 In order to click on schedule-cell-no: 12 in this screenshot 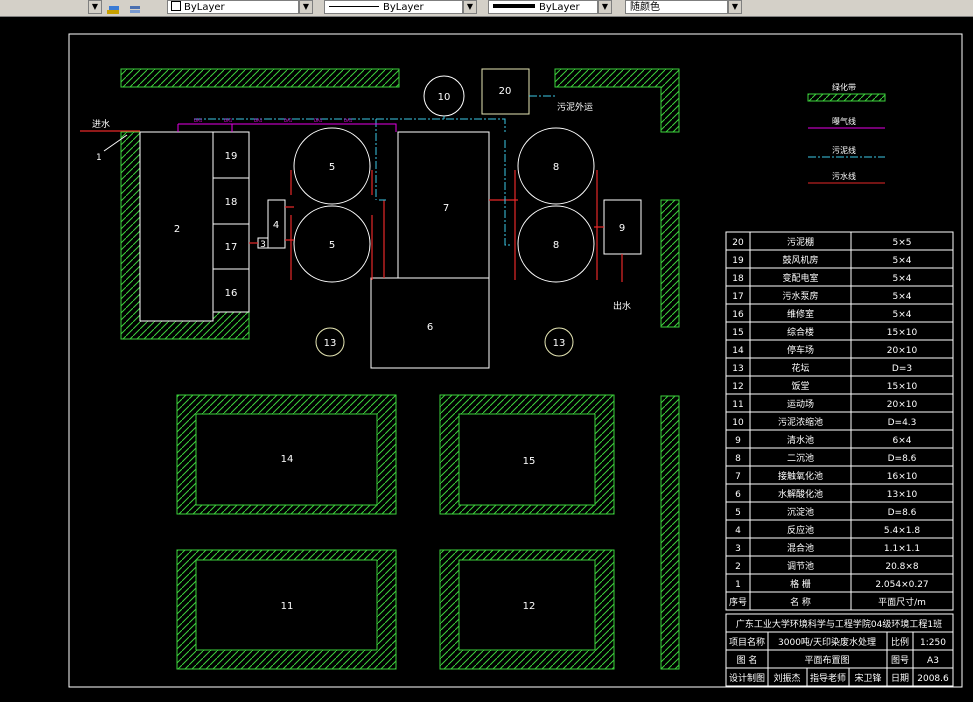, I will do `click(737, 387)`.